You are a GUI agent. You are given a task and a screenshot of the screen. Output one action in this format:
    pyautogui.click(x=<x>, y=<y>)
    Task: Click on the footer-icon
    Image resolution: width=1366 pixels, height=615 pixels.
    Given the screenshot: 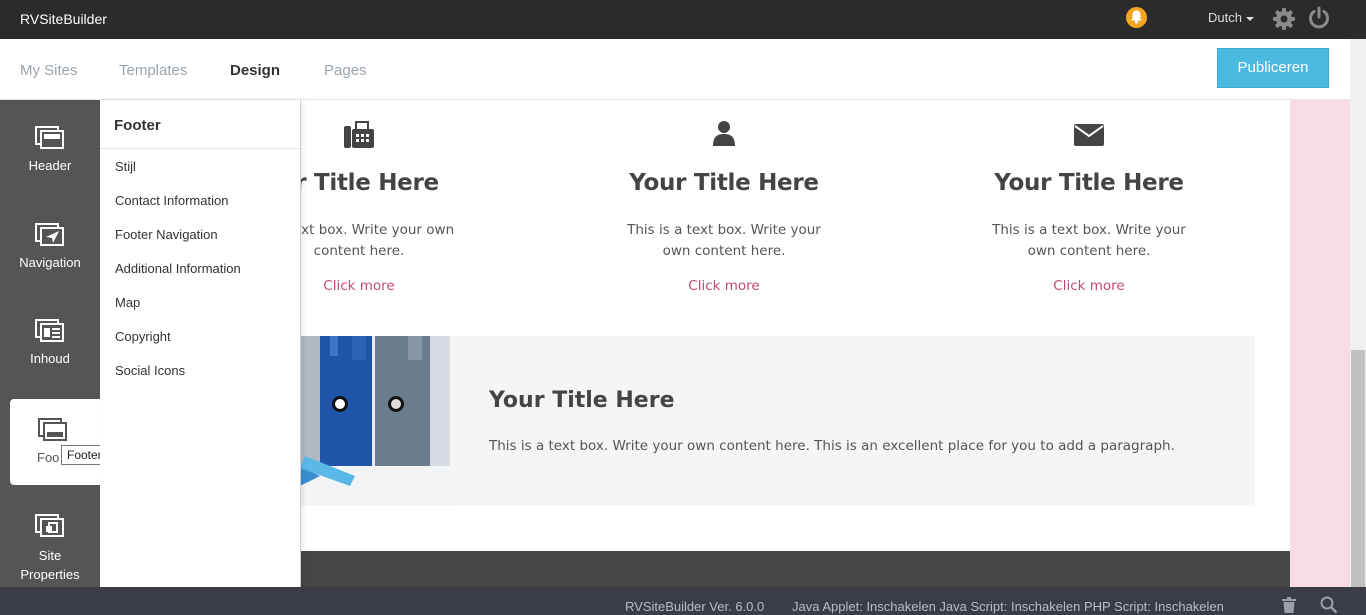 What is the action you would take?
    pyautogui.click(x=52, y=429)
    